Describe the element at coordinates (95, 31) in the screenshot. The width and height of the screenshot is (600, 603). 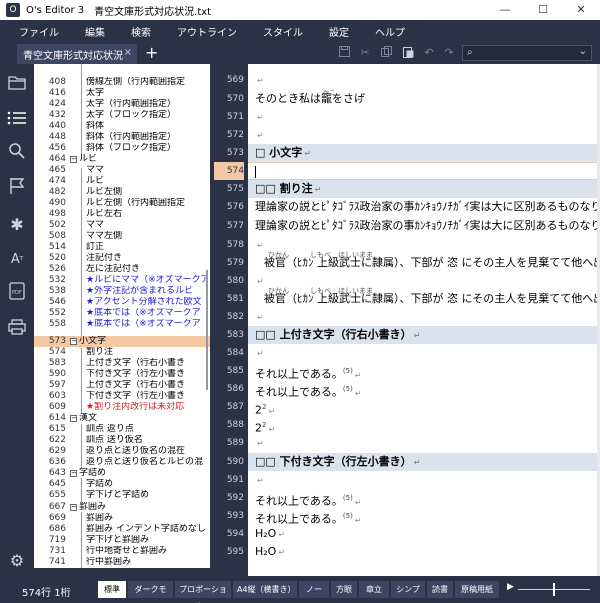
I see `menu-edit: 編集` at that location.